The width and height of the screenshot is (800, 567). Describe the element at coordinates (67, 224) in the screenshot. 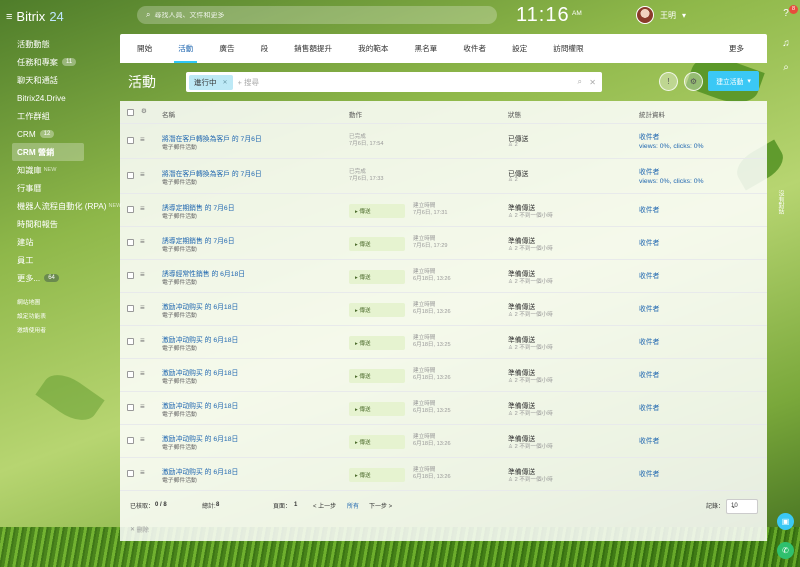

I see `sidebar-item: 時間和報告` at that location.